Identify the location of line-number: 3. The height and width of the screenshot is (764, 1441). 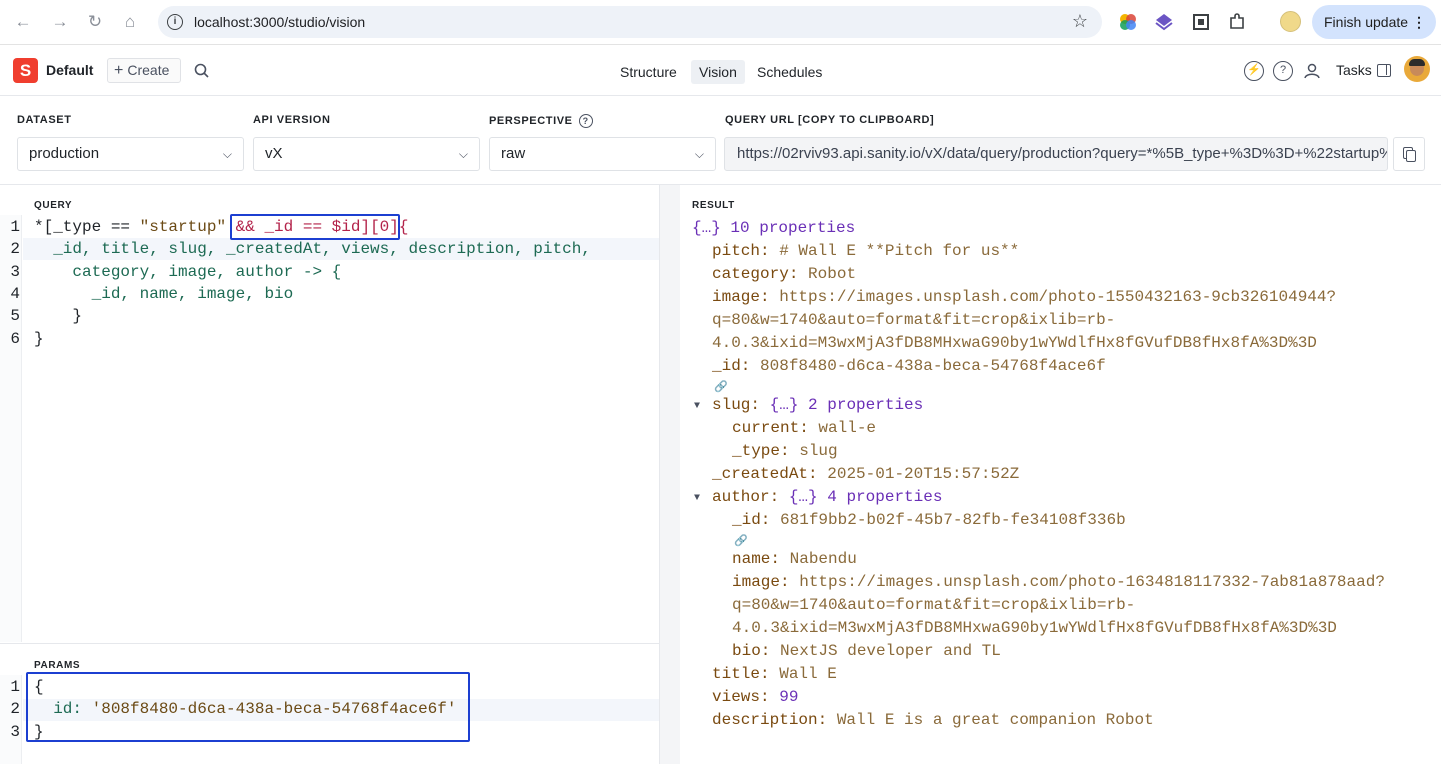
(15, 732).